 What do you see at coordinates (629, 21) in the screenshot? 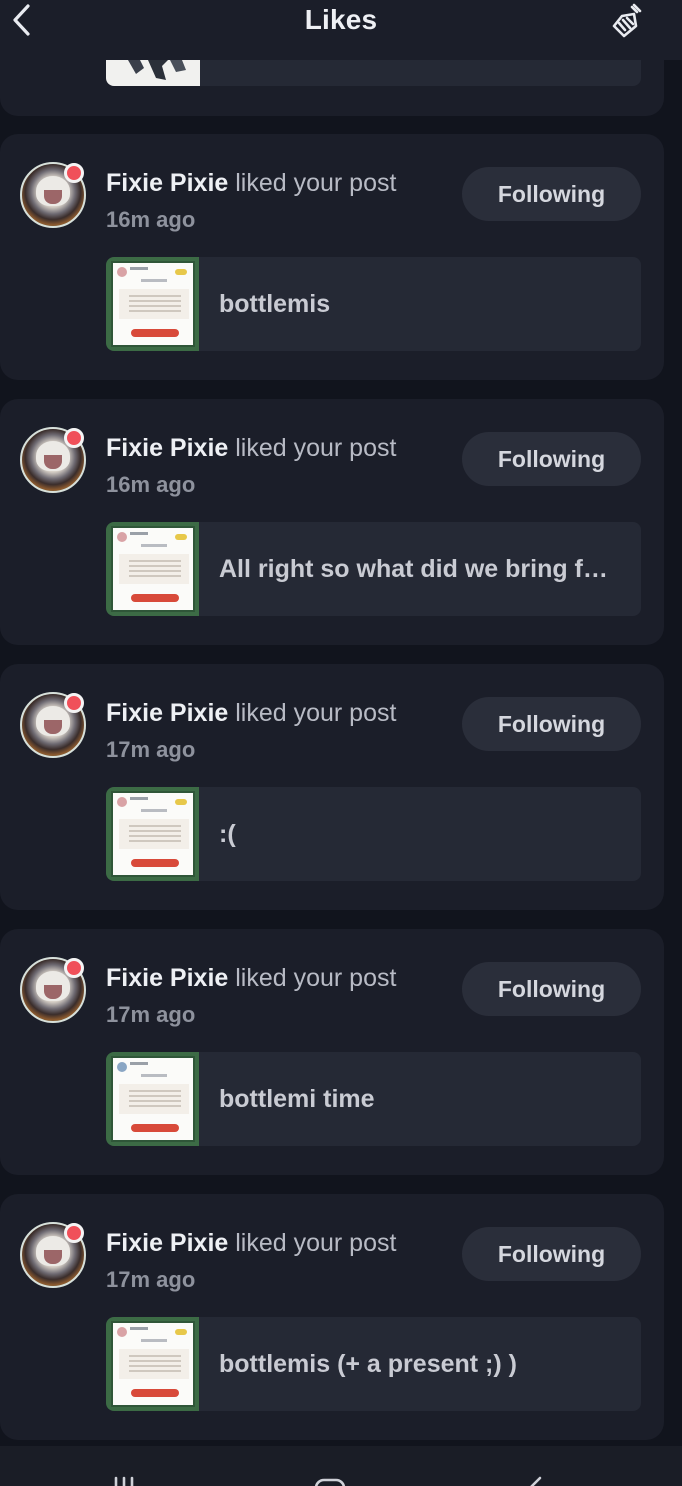
I see `broom-clear-icon` at bounding box center [629, 21].